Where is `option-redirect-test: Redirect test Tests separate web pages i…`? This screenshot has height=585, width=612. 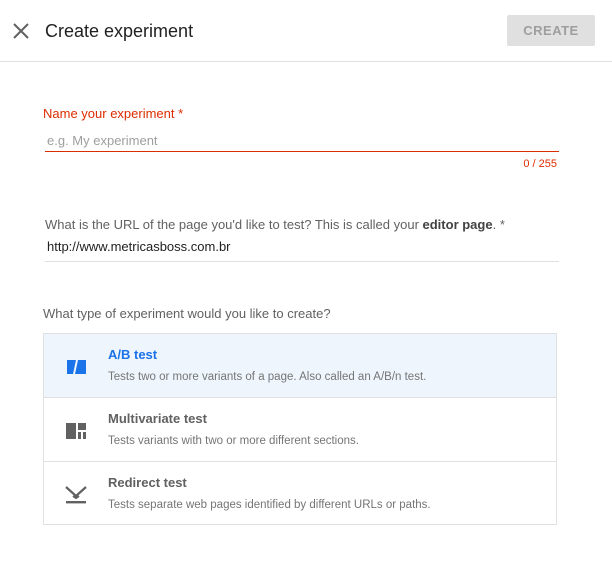 option-redirect-test: Redirect test Tests separate web pages i… is located at coordinates (300, 493).